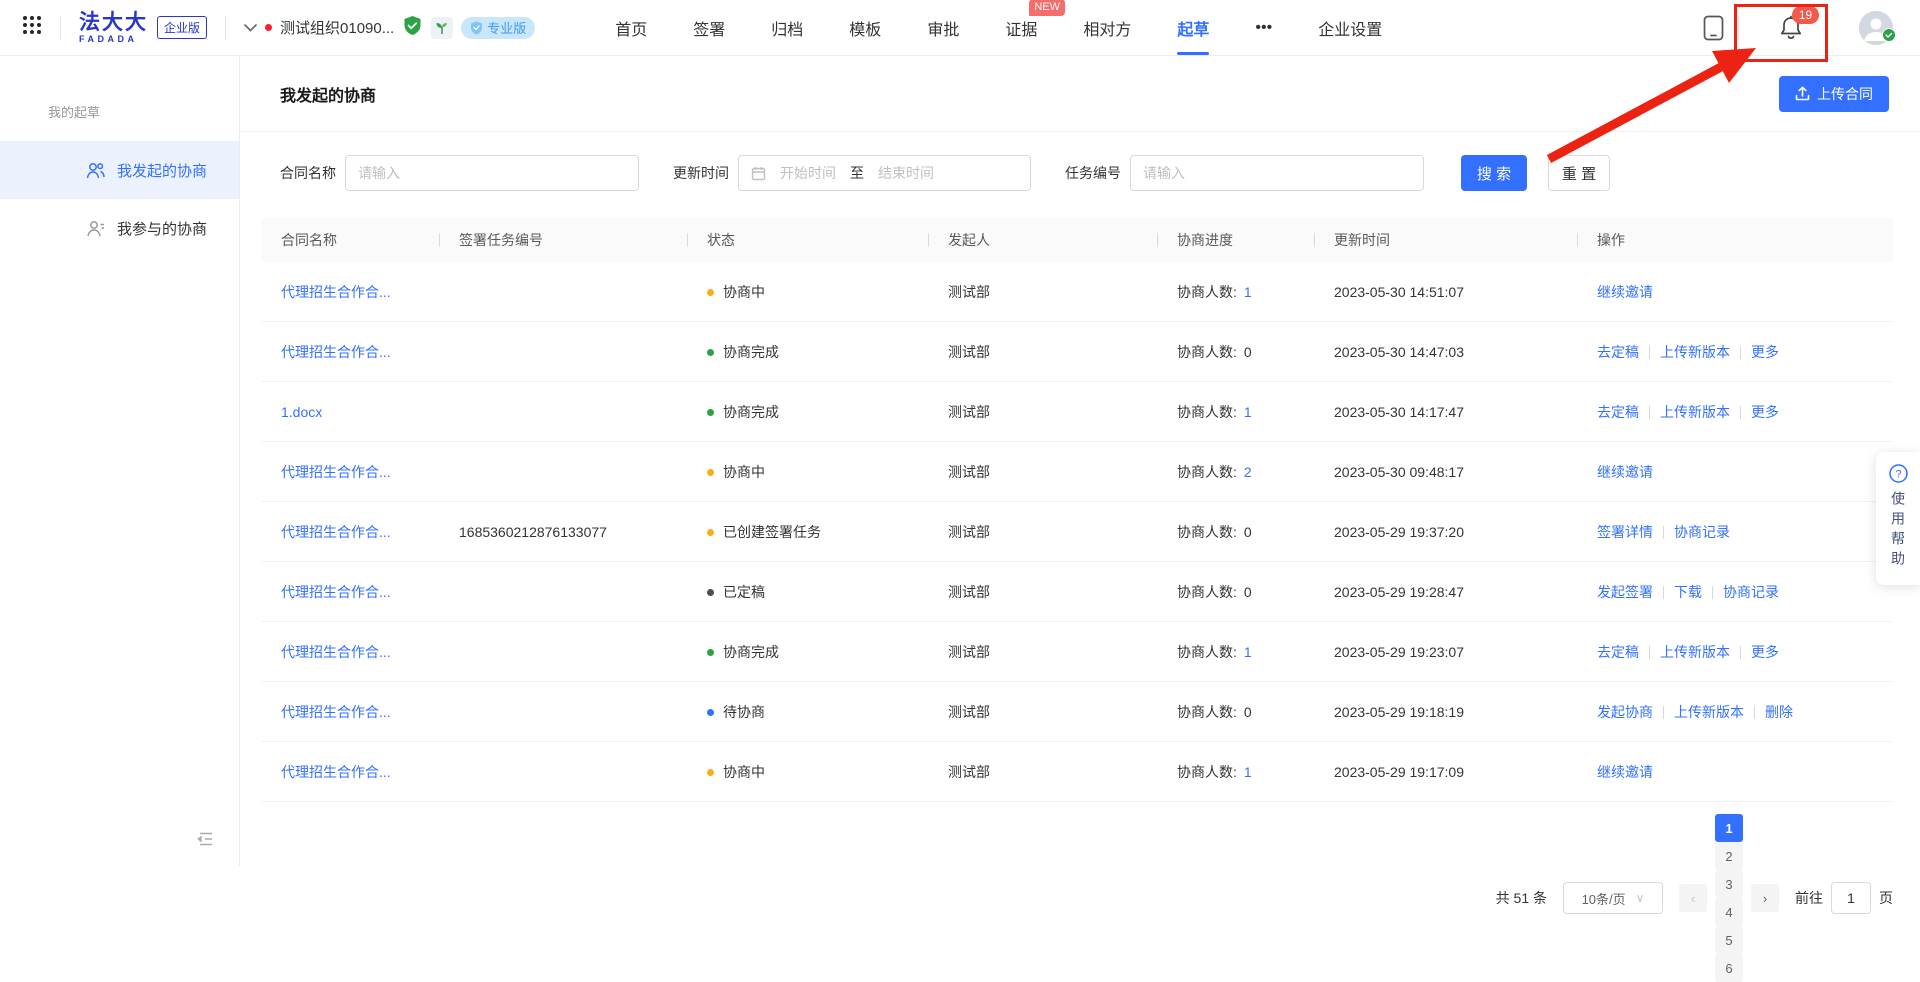 This screenshot has width=1920, height=982. Describe the element at coordinates (1898, 518) in the screenshot. I see `help-widget: ? 使用帮助` at that location.